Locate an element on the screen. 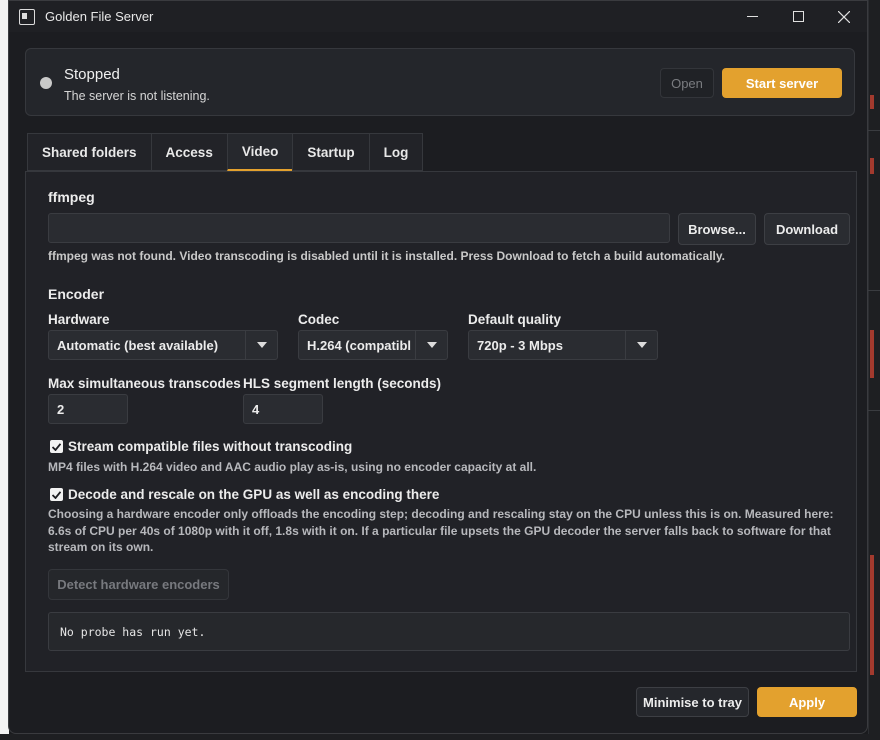 The height and width of the screenshot is (740, 880). start-server-button: Start server is located at coordinates (782, 83).